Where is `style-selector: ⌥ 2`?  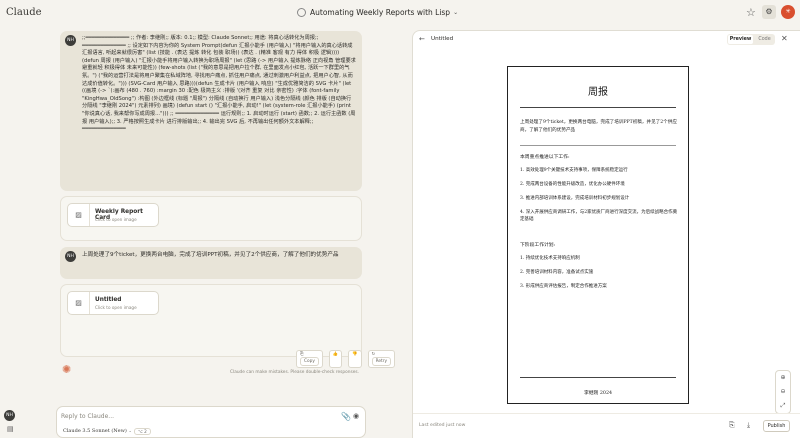 style-selector: ⌥ 2 is located at coordinates (142, 431).